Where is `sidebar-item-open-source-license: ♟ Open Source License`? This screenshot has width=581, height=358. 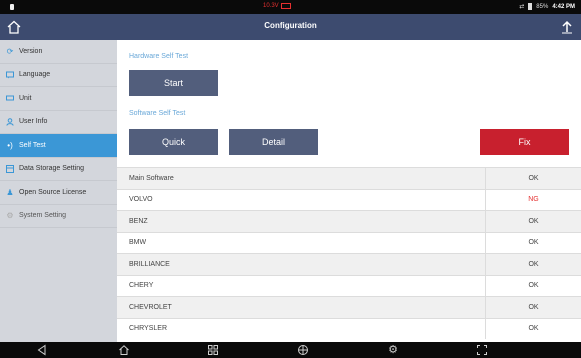 sidebar-item-open-source-license: ♟ Open Source License is located at coordinates (58, 193).